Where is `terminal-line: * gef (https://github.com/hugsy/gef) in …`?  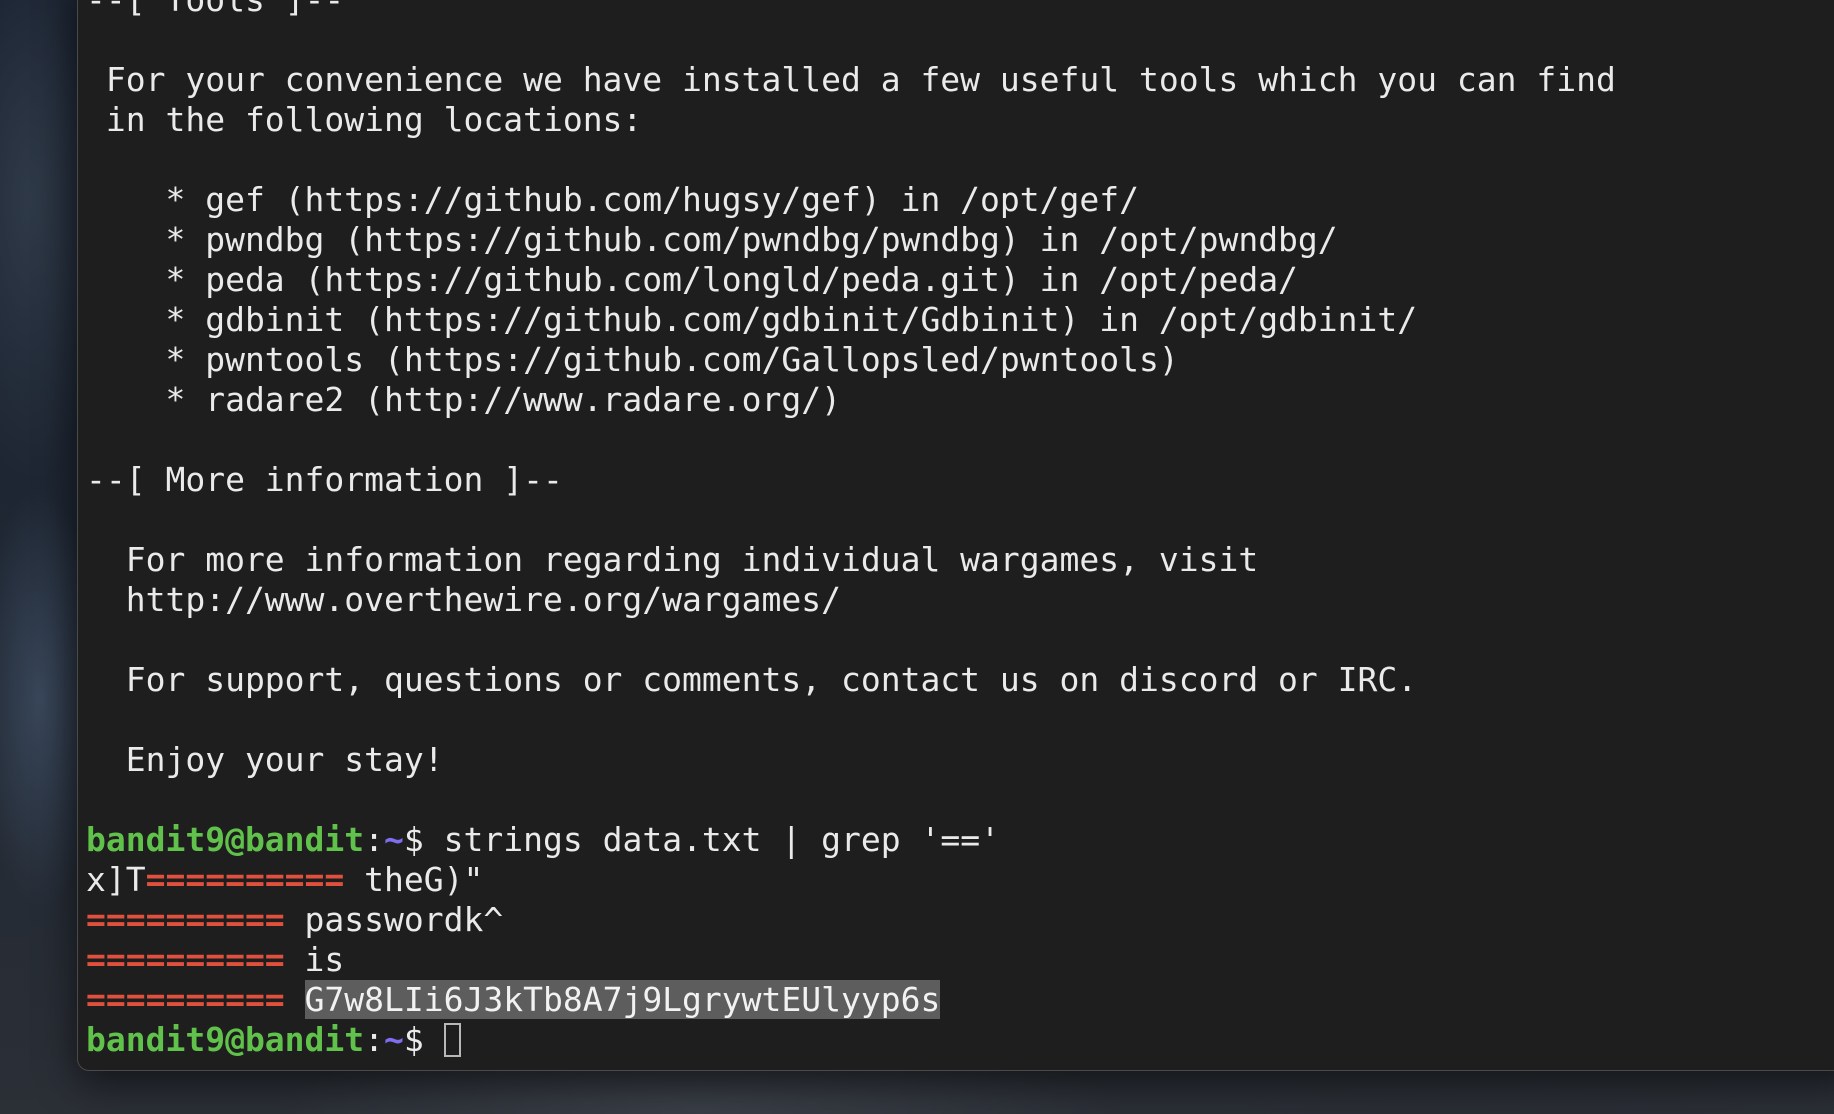 terminal-line: * gef (https://github.com/hugsy/gef) in … is located at coordinates (612, 199).